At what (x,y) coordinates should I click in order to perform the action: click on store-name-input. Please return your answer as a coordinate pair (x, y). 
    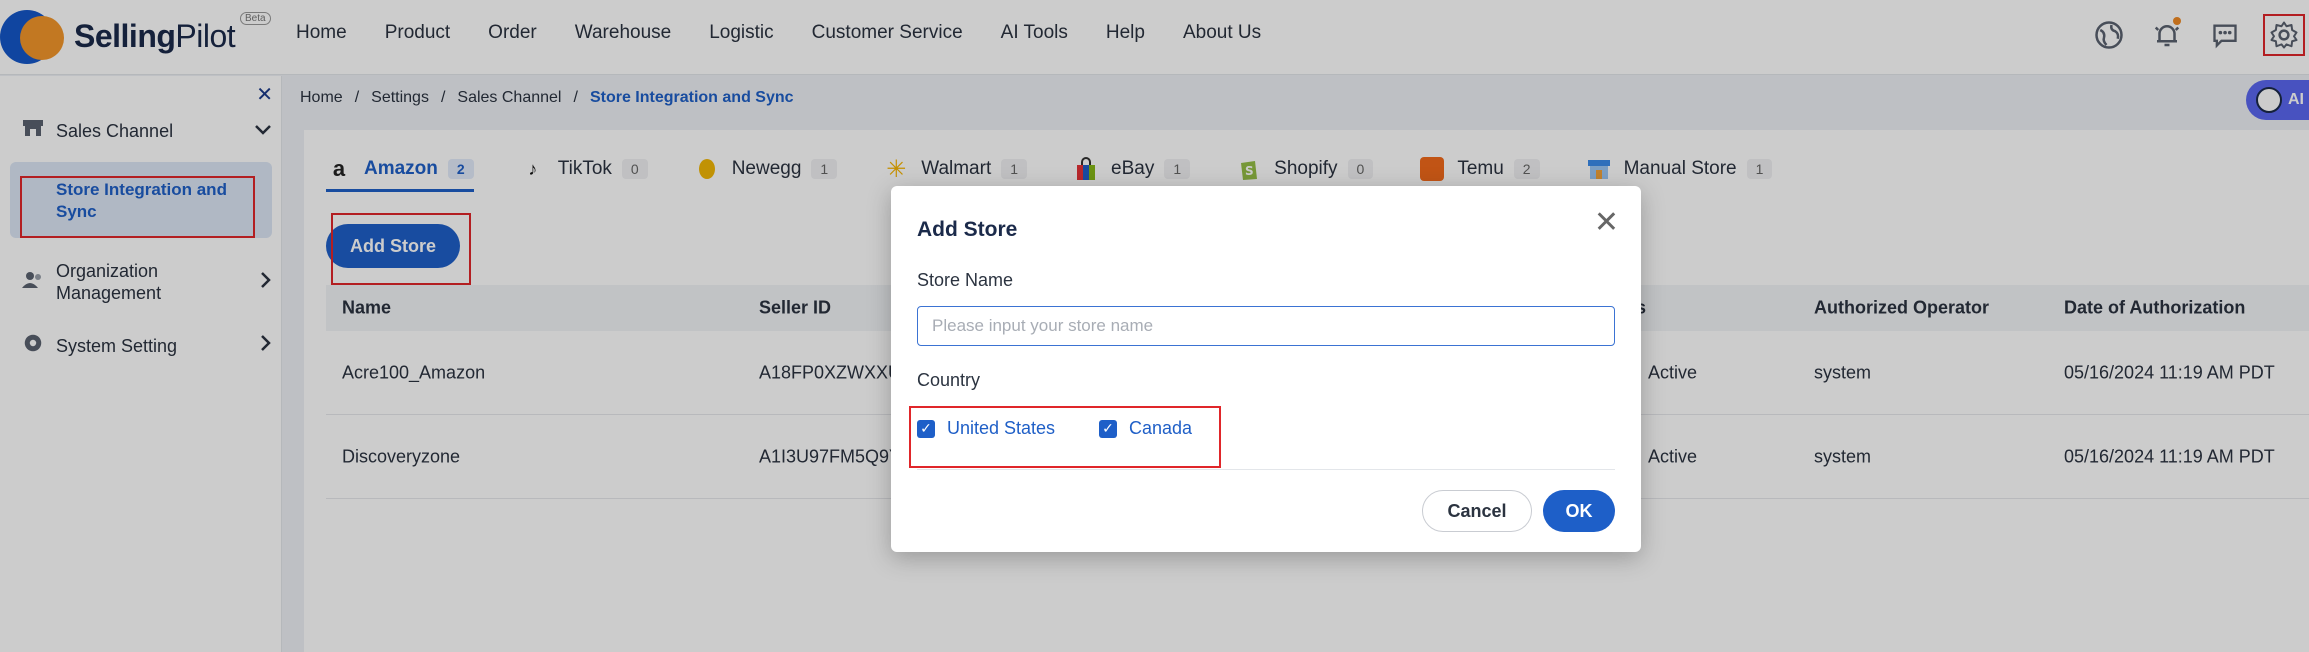
    Looking at the image, I should click on (1266, 326).